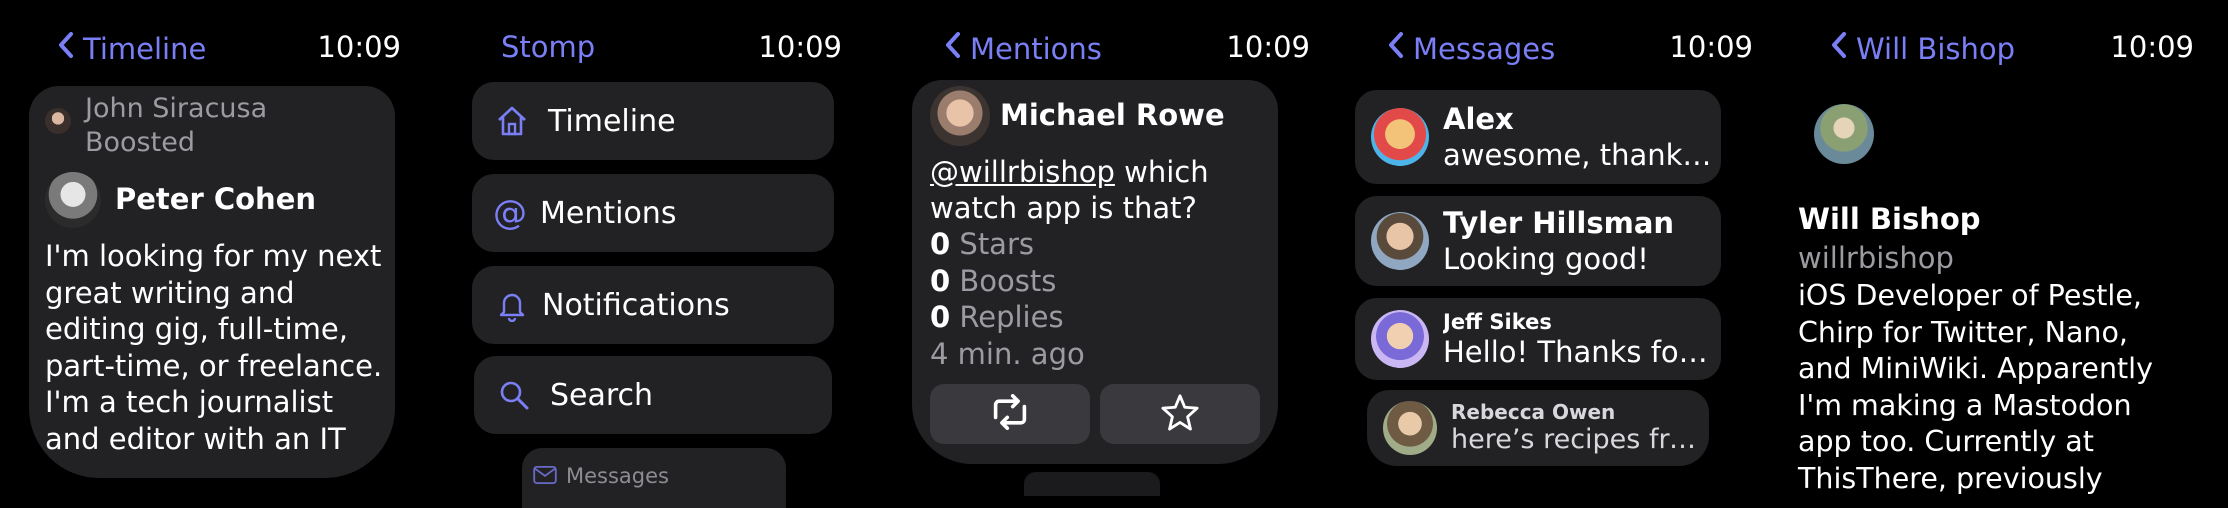 The width and height of the screenshot is (2228, 508). I want to click on boost-button, so click(1010, 414).